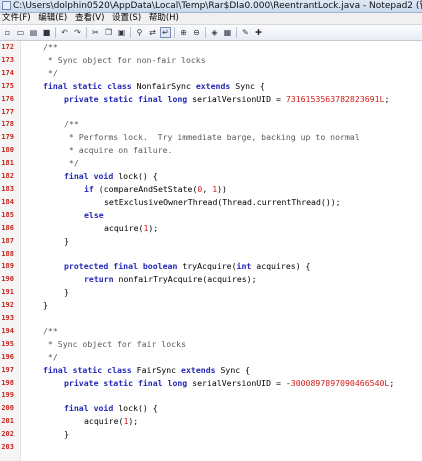  What do you see at coordinates (211, 305) in the screenshot?
I see `code-line: 192}` at bounding box center [211, 305].